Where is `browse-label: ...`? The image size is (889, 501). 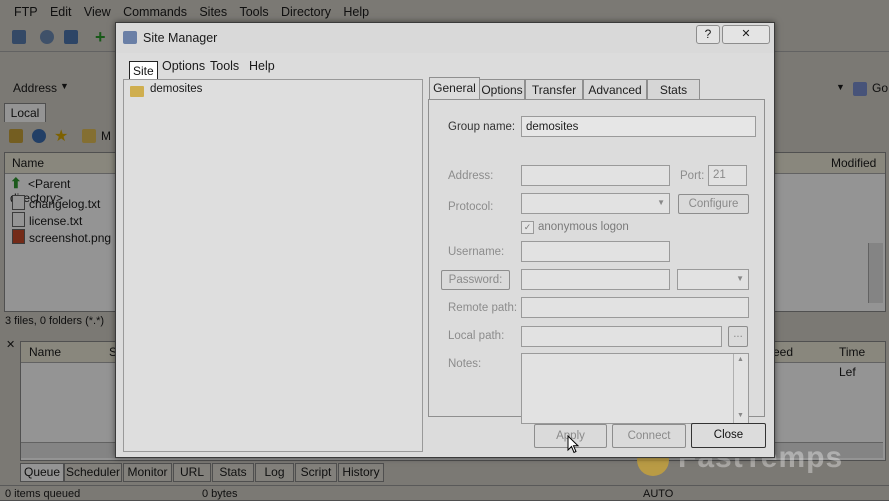
browse-label: ... is located at coordinates (738, 334).